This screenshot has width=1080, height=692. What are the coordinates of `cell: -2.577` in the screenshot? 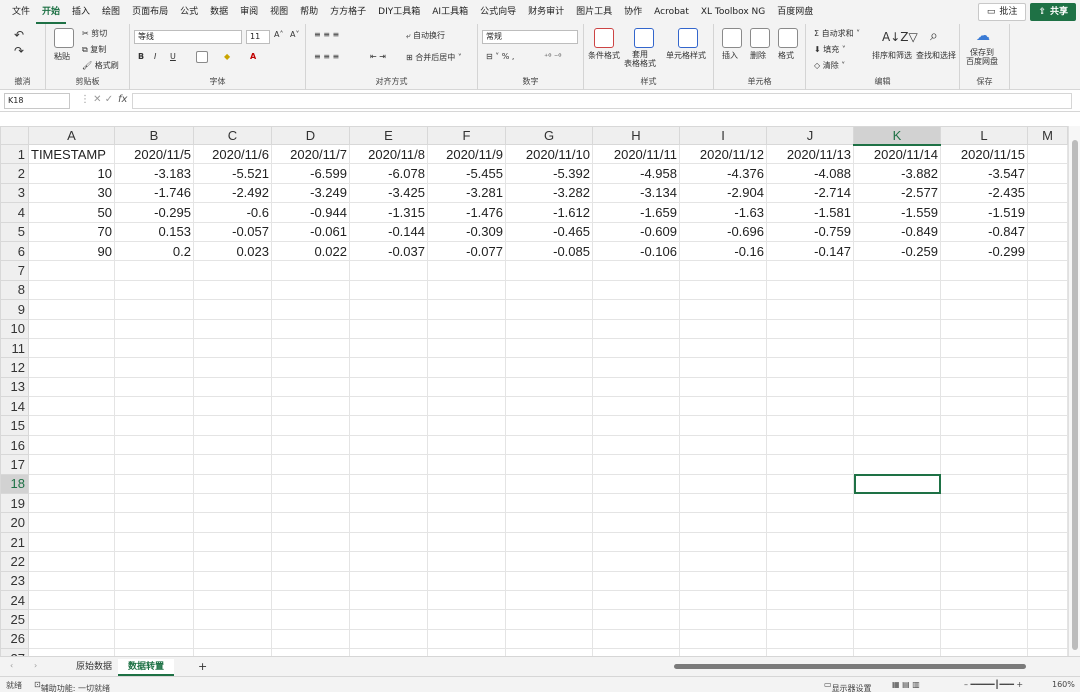 It's located at (897, 193).